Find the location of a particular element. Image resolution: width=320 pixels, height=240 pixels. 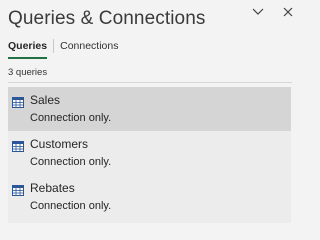

close-icon is located at coordinates (288, 12).